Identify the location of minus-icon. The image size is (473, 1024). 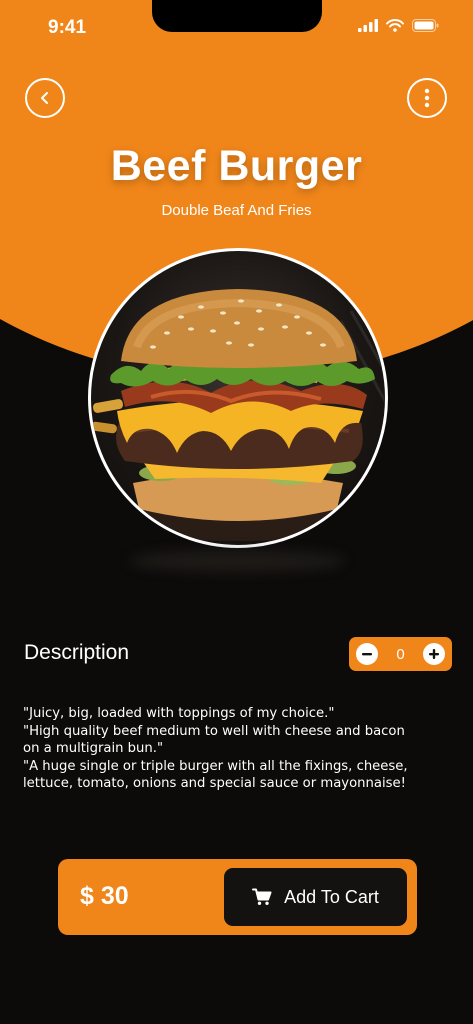
(367, 654).